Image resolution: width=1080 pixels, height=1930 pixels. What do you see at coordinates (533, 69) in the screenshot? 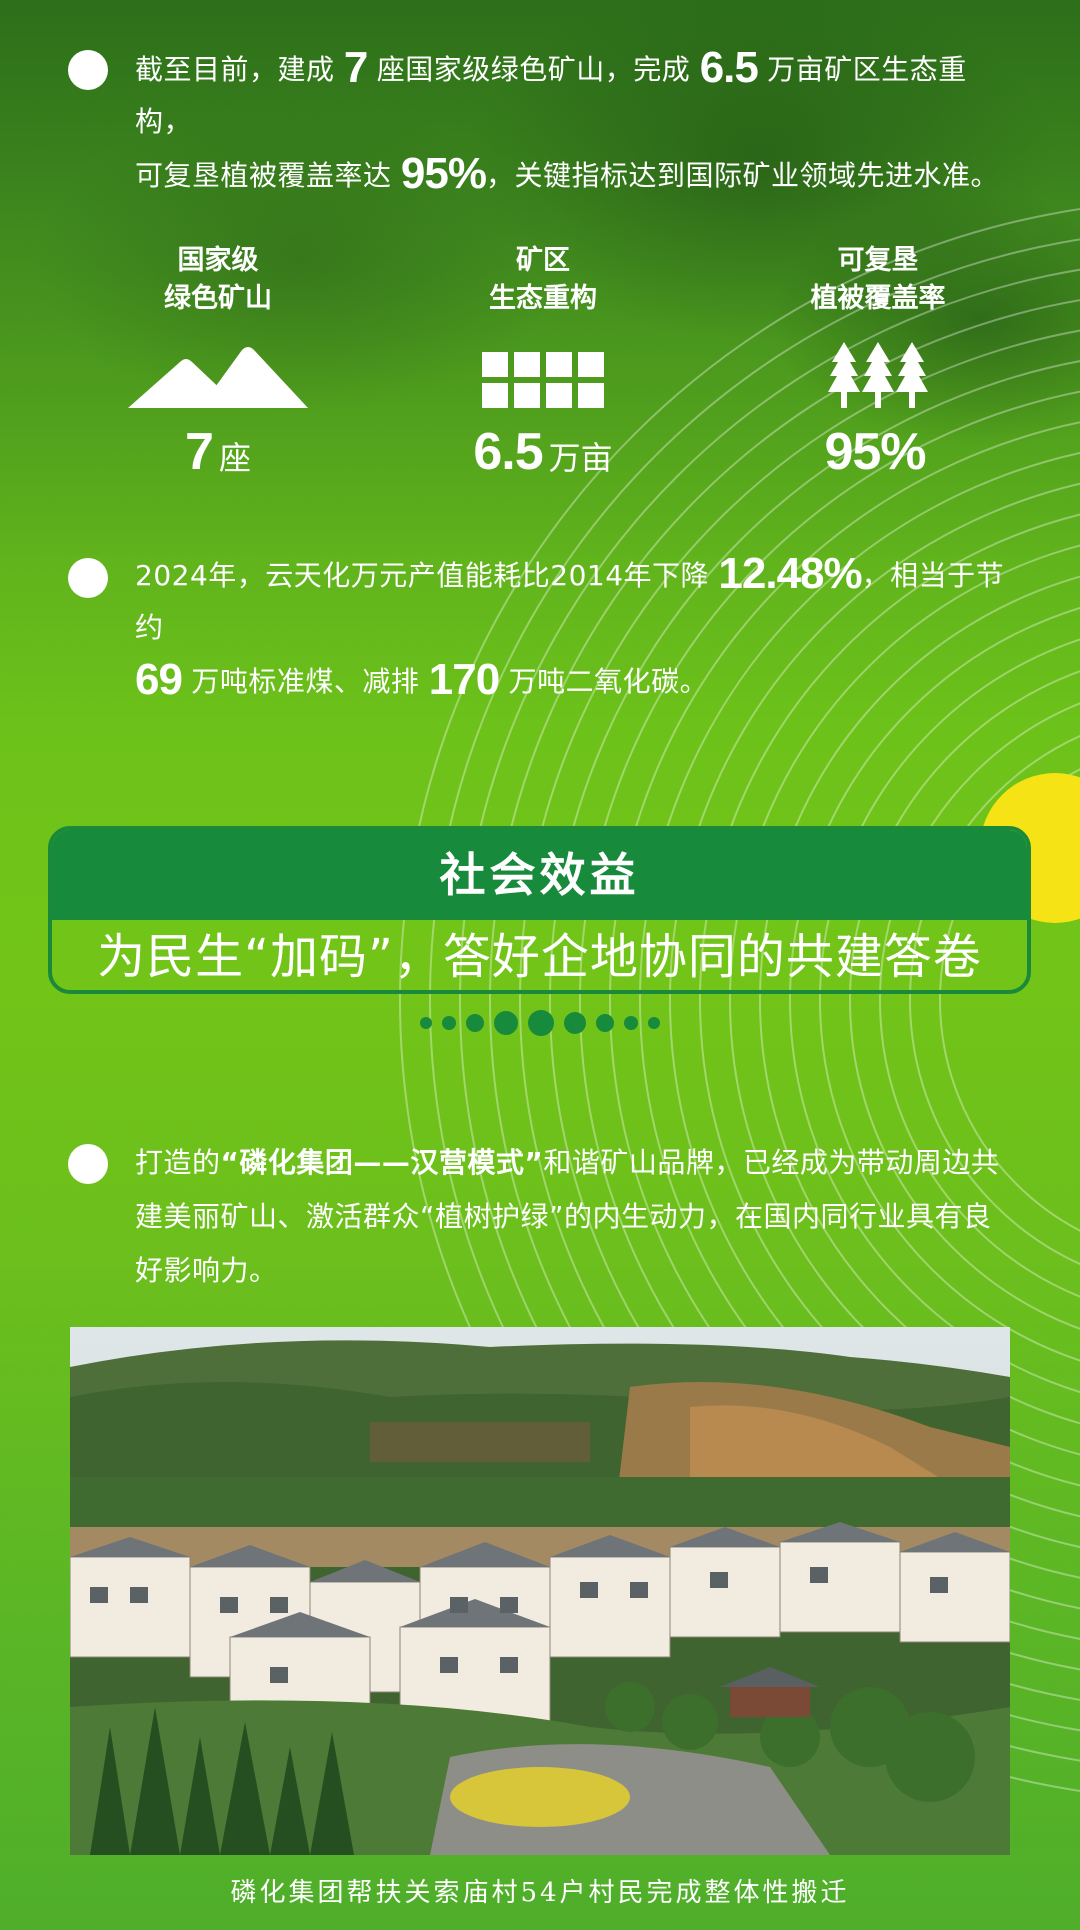
I see `text: 座国家级绿色矿山，完成` at bounding box center [533, 69].